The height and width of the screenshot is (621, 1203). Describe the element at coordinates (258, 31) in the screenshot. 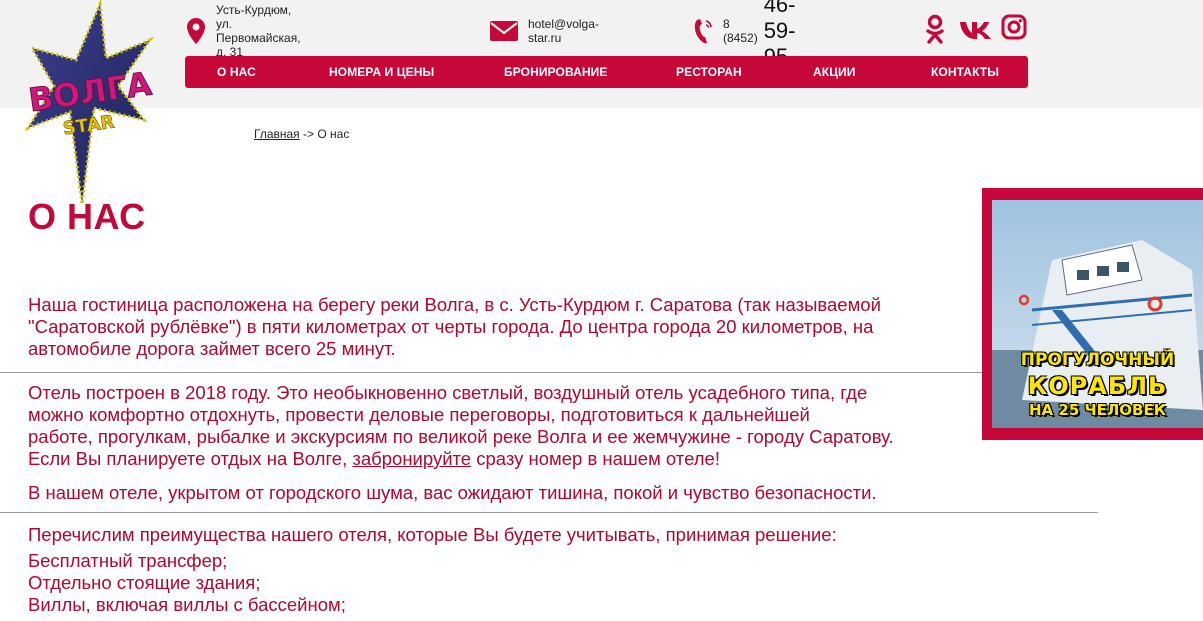

I see `address-text: Усть-Курдюм, ул. Первомайская, д. 31` at that location.